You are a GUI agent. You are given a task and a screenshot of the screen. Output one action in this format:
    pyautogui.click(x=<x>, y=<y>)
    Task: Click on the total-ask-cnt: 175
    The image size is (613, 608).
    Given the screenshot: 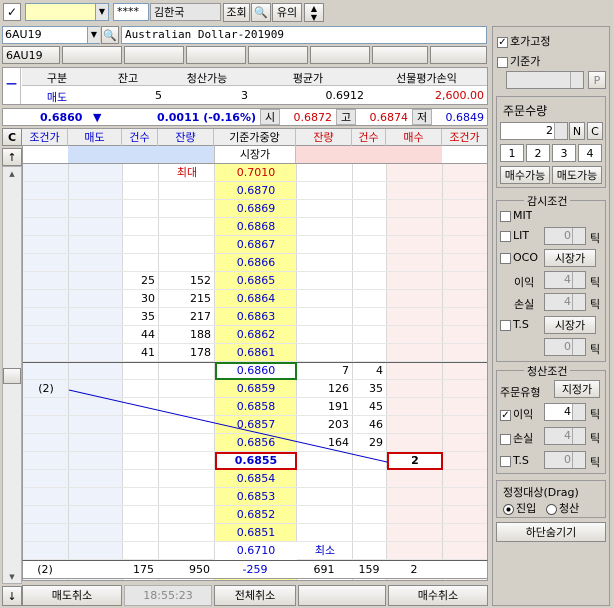 What is the action you would take?
    pyautogui.click(x=143, y=569)
    